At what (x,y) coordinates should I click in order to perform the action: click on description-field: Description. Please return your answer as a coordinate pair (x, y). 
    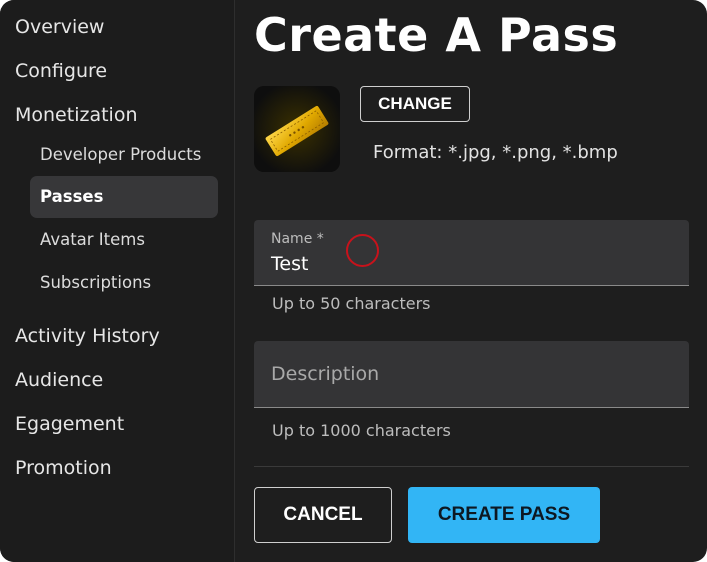
    Looking at the image, I should click on (471, 374).